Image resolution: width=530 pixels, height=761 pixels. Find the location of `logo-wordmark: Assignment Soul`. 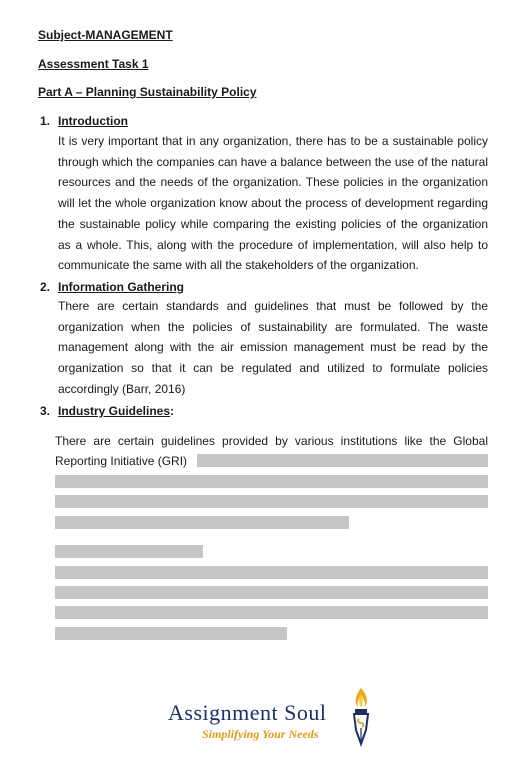

logo-wordmark: Assignment Soul is located at coordinates (247, 712).